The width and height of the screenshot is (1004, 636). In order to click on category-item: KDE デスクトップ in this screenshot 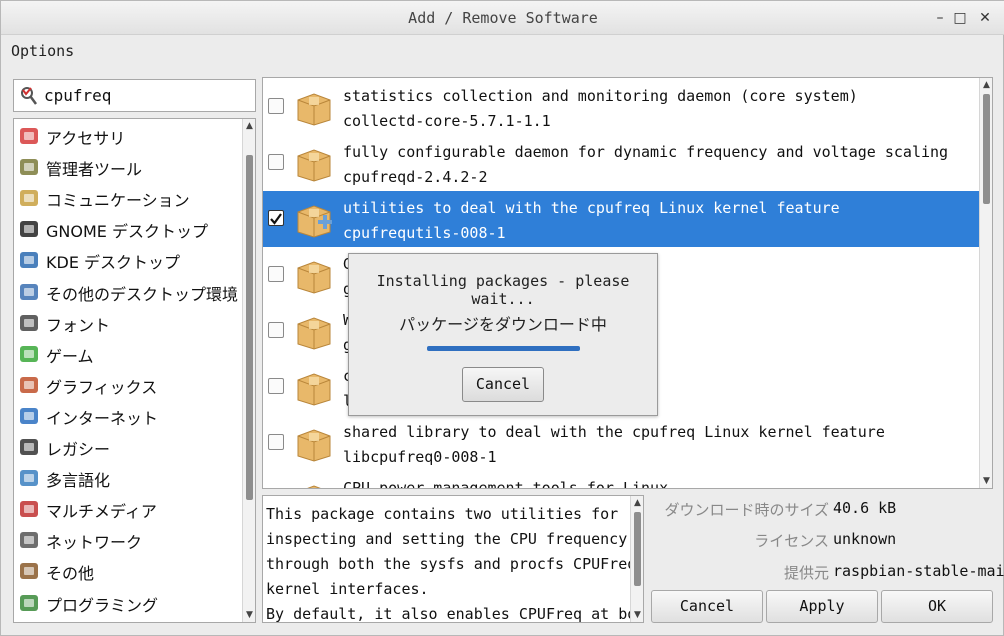, I will do `click(129, 260)`.